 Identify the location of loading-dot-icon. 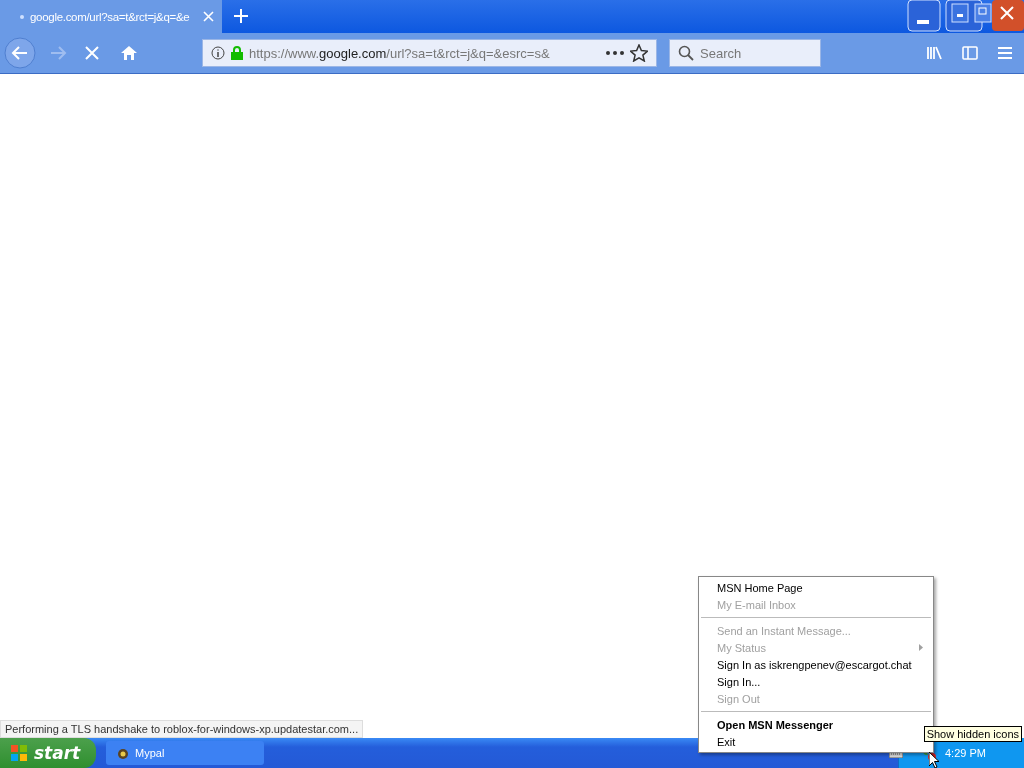
(22, 16).